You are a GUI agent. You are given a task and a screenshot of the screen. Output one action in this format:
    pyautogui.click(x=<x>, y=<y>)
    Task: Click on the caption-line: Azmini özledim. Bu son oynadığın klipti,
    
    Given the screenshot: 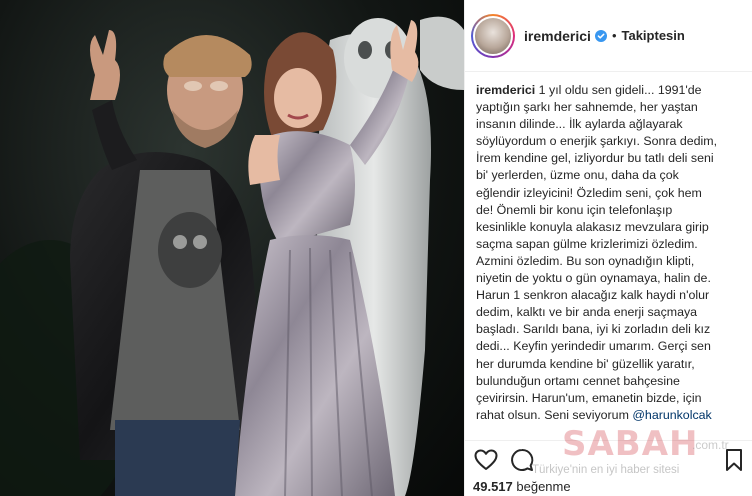 What is the action you would take?
    pyautogui.click(x=585, y=260)
    